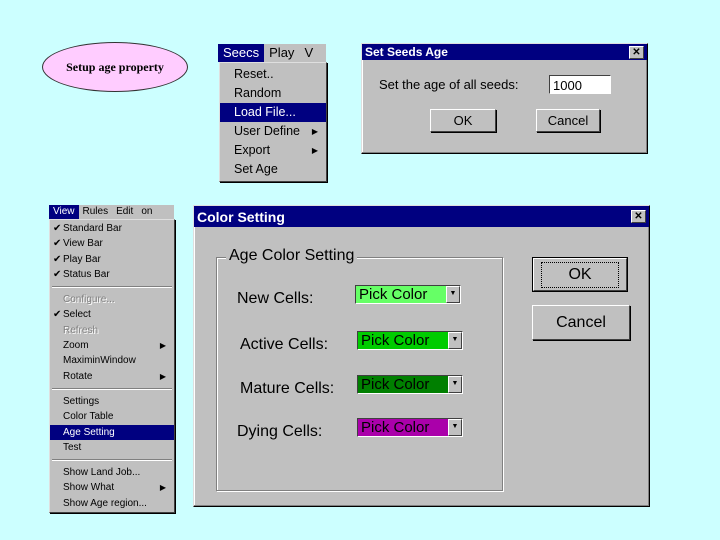  I want to click on menu-item-age-setting: Age Setting, so click(112, 432).